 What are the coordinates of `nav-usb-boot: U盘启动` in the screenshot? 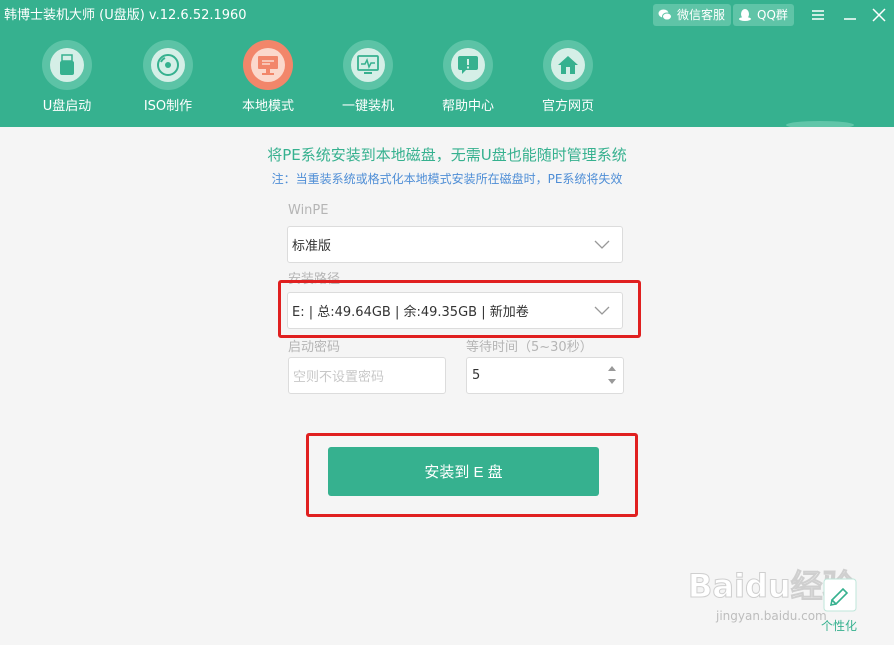 It's located at (67, 80).